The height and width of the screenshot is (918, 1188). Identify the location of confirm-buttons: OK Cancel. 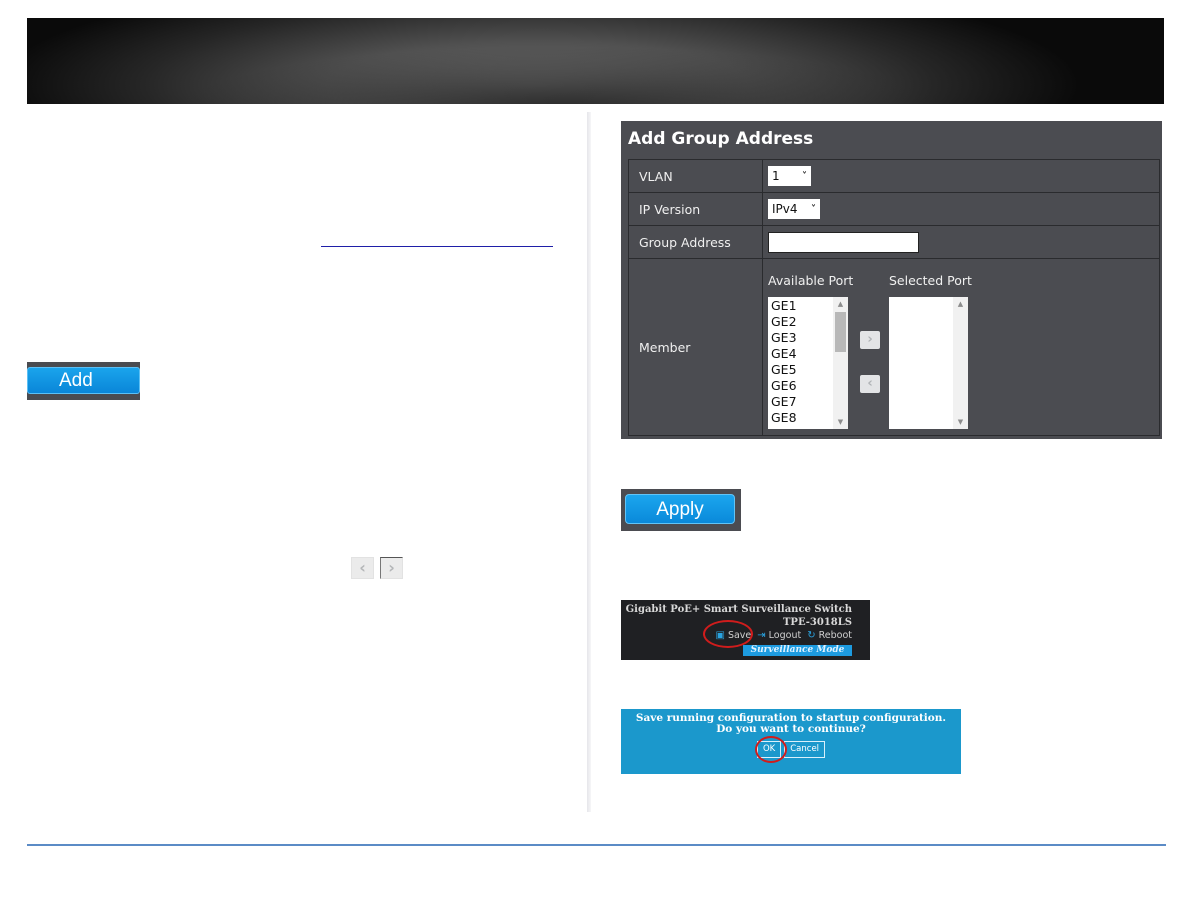
(791, 749).